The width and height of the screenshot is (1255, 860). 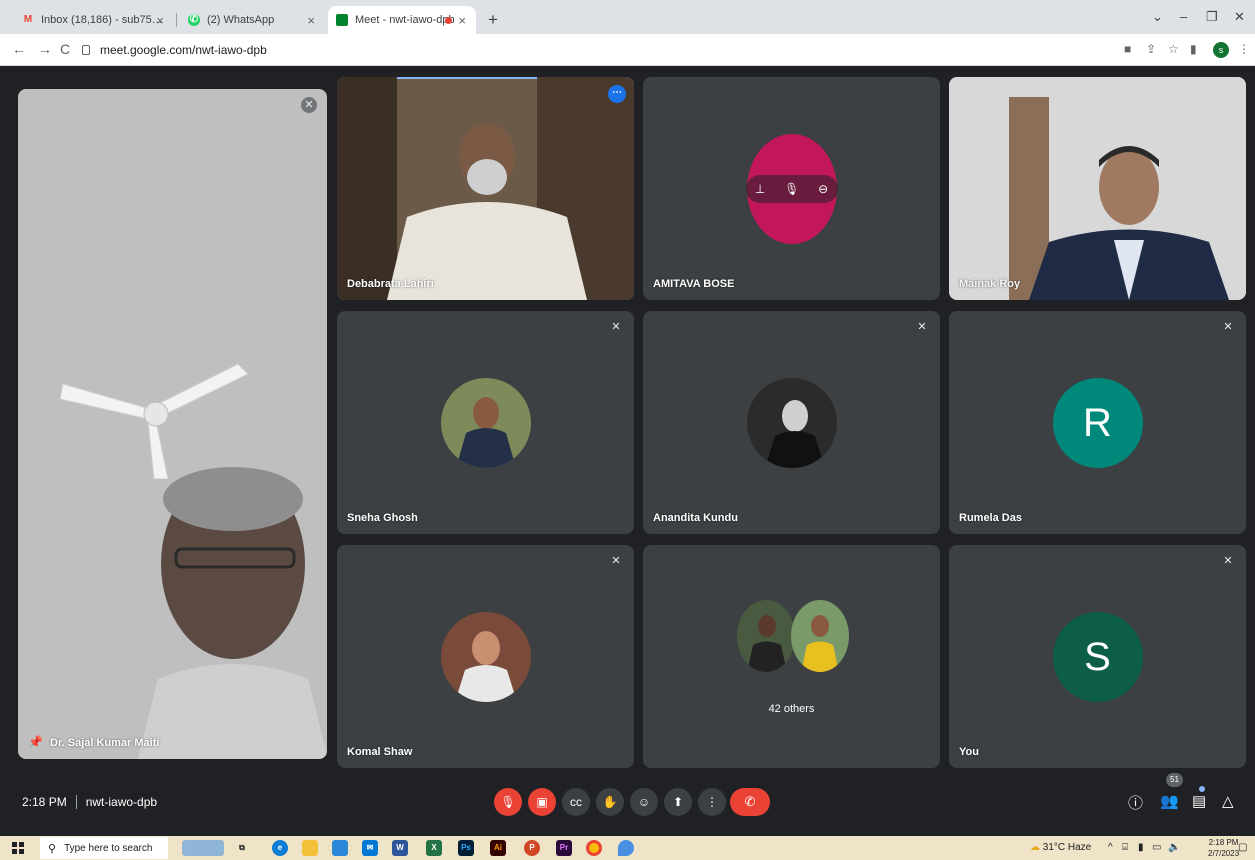 I want to click on participant-tile-debabrata: ⋯ Debabrata Lahiri, so click(x=485, y=188).